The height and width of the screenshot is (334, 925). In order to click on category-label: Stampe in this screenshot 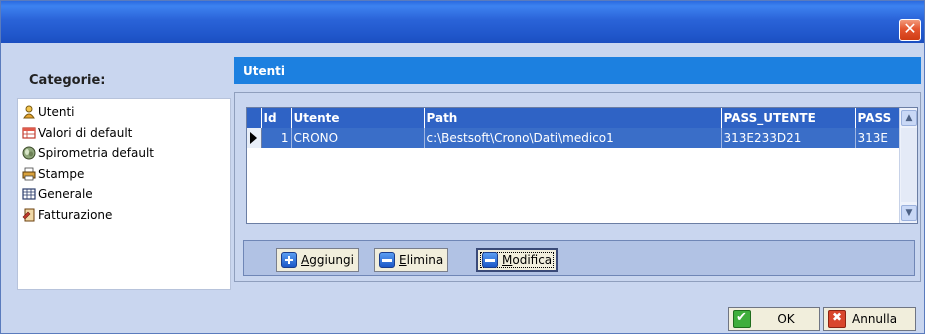, I will do `click(61, 173)`.